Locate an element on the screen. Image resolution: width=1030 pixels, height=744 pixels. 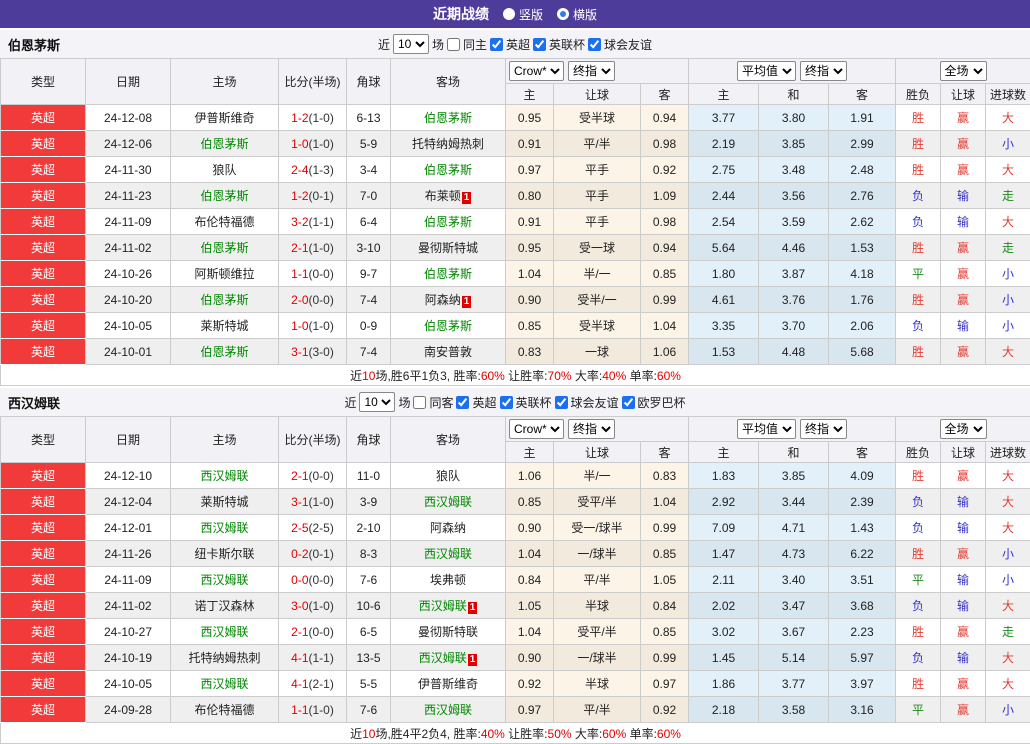
column-header: 客场 is located at coordinates (448, 82).